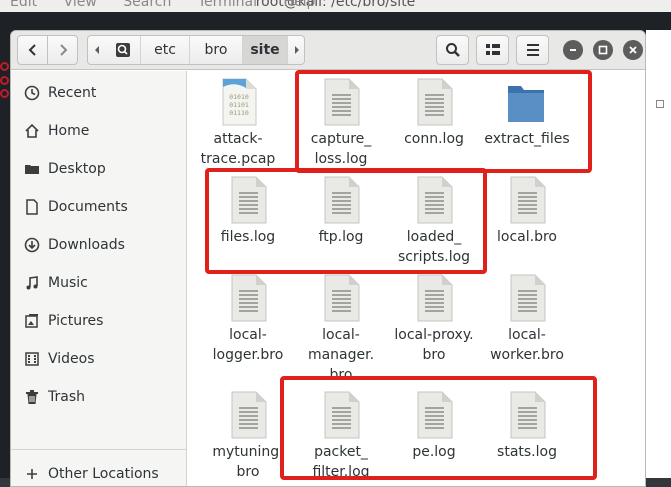 This screenshot has height=487, width=671. Describe the element at coordinates (239, 113) in the screenshot. I see `svg-text: 01110` at that location.